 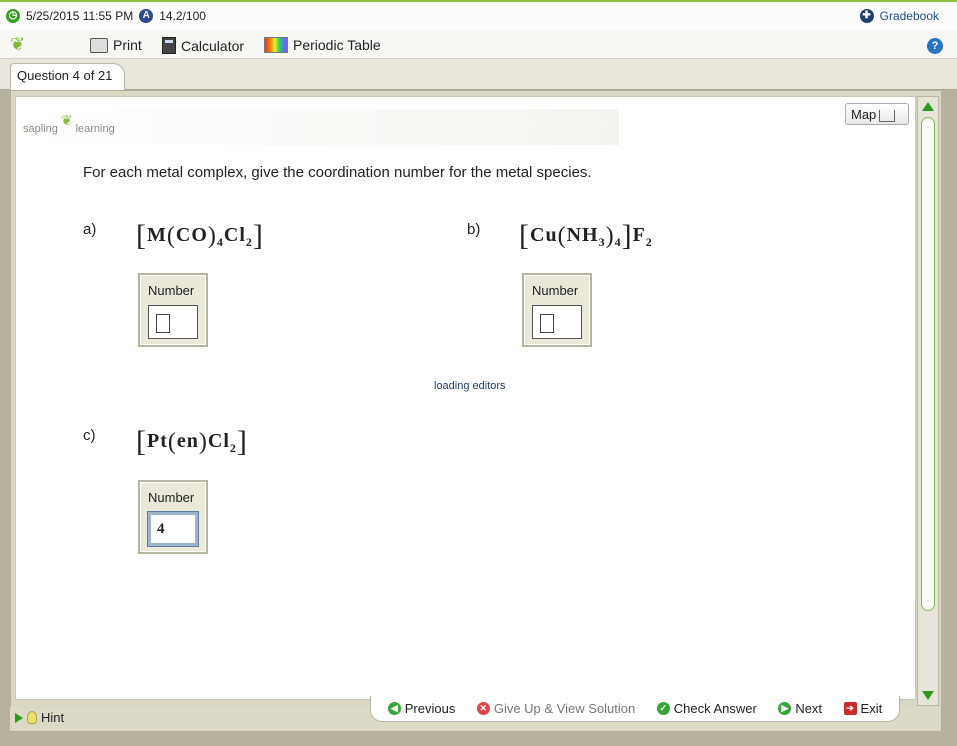 What do you see at coordinates (39, 717) in the screenshot?
I see `hint-button: Hint` at bounding box center [39, 717].